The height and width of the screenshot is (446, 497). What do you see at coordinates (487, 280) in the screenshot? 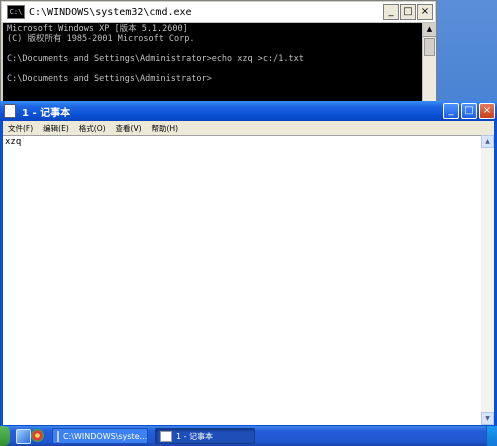
I see `notepad-scrollbar: ▲ ▼` at bounding box center [487, 280].